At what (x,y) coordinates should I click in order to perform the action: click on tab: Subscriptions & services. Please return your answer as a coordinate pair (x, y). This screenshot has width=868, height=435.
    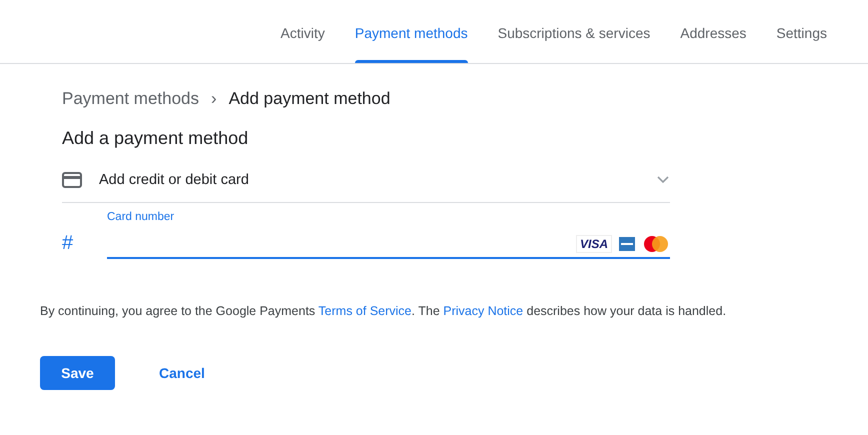
    Looking at the image, I should click on (574, 31).